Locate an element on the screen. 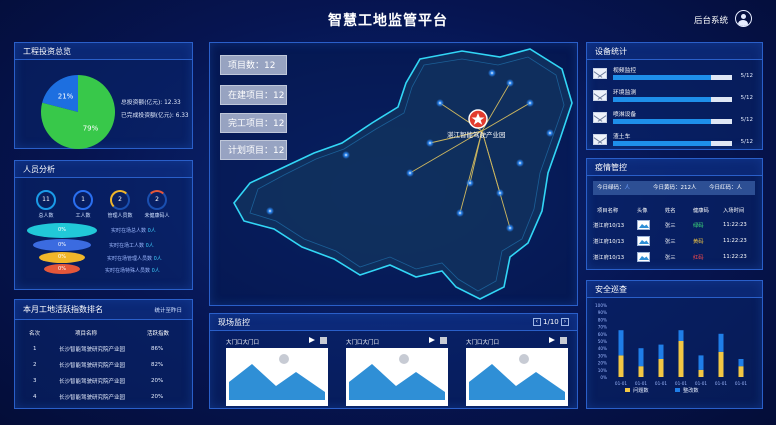  device-env: 环境监测 5/12 is located at coordinates (675, 97).